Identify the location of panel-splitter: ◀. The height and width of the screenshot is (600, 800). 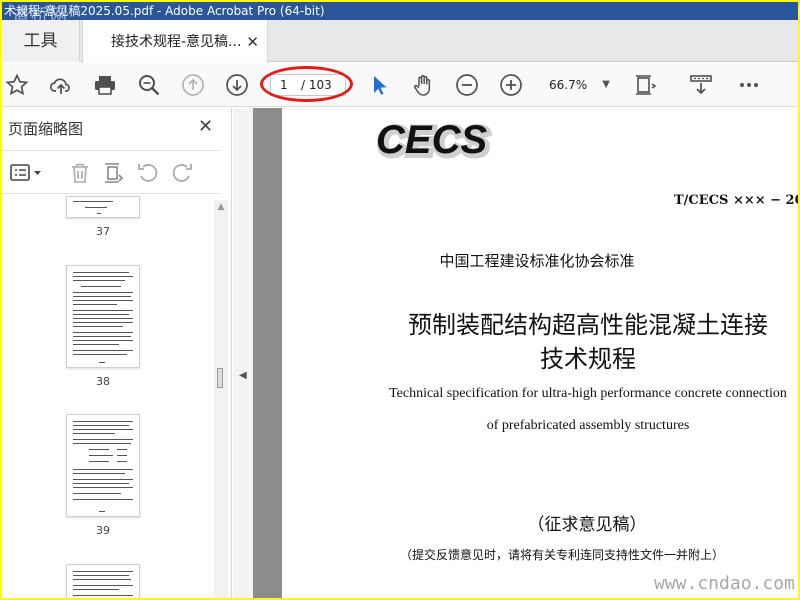
(243, 353).